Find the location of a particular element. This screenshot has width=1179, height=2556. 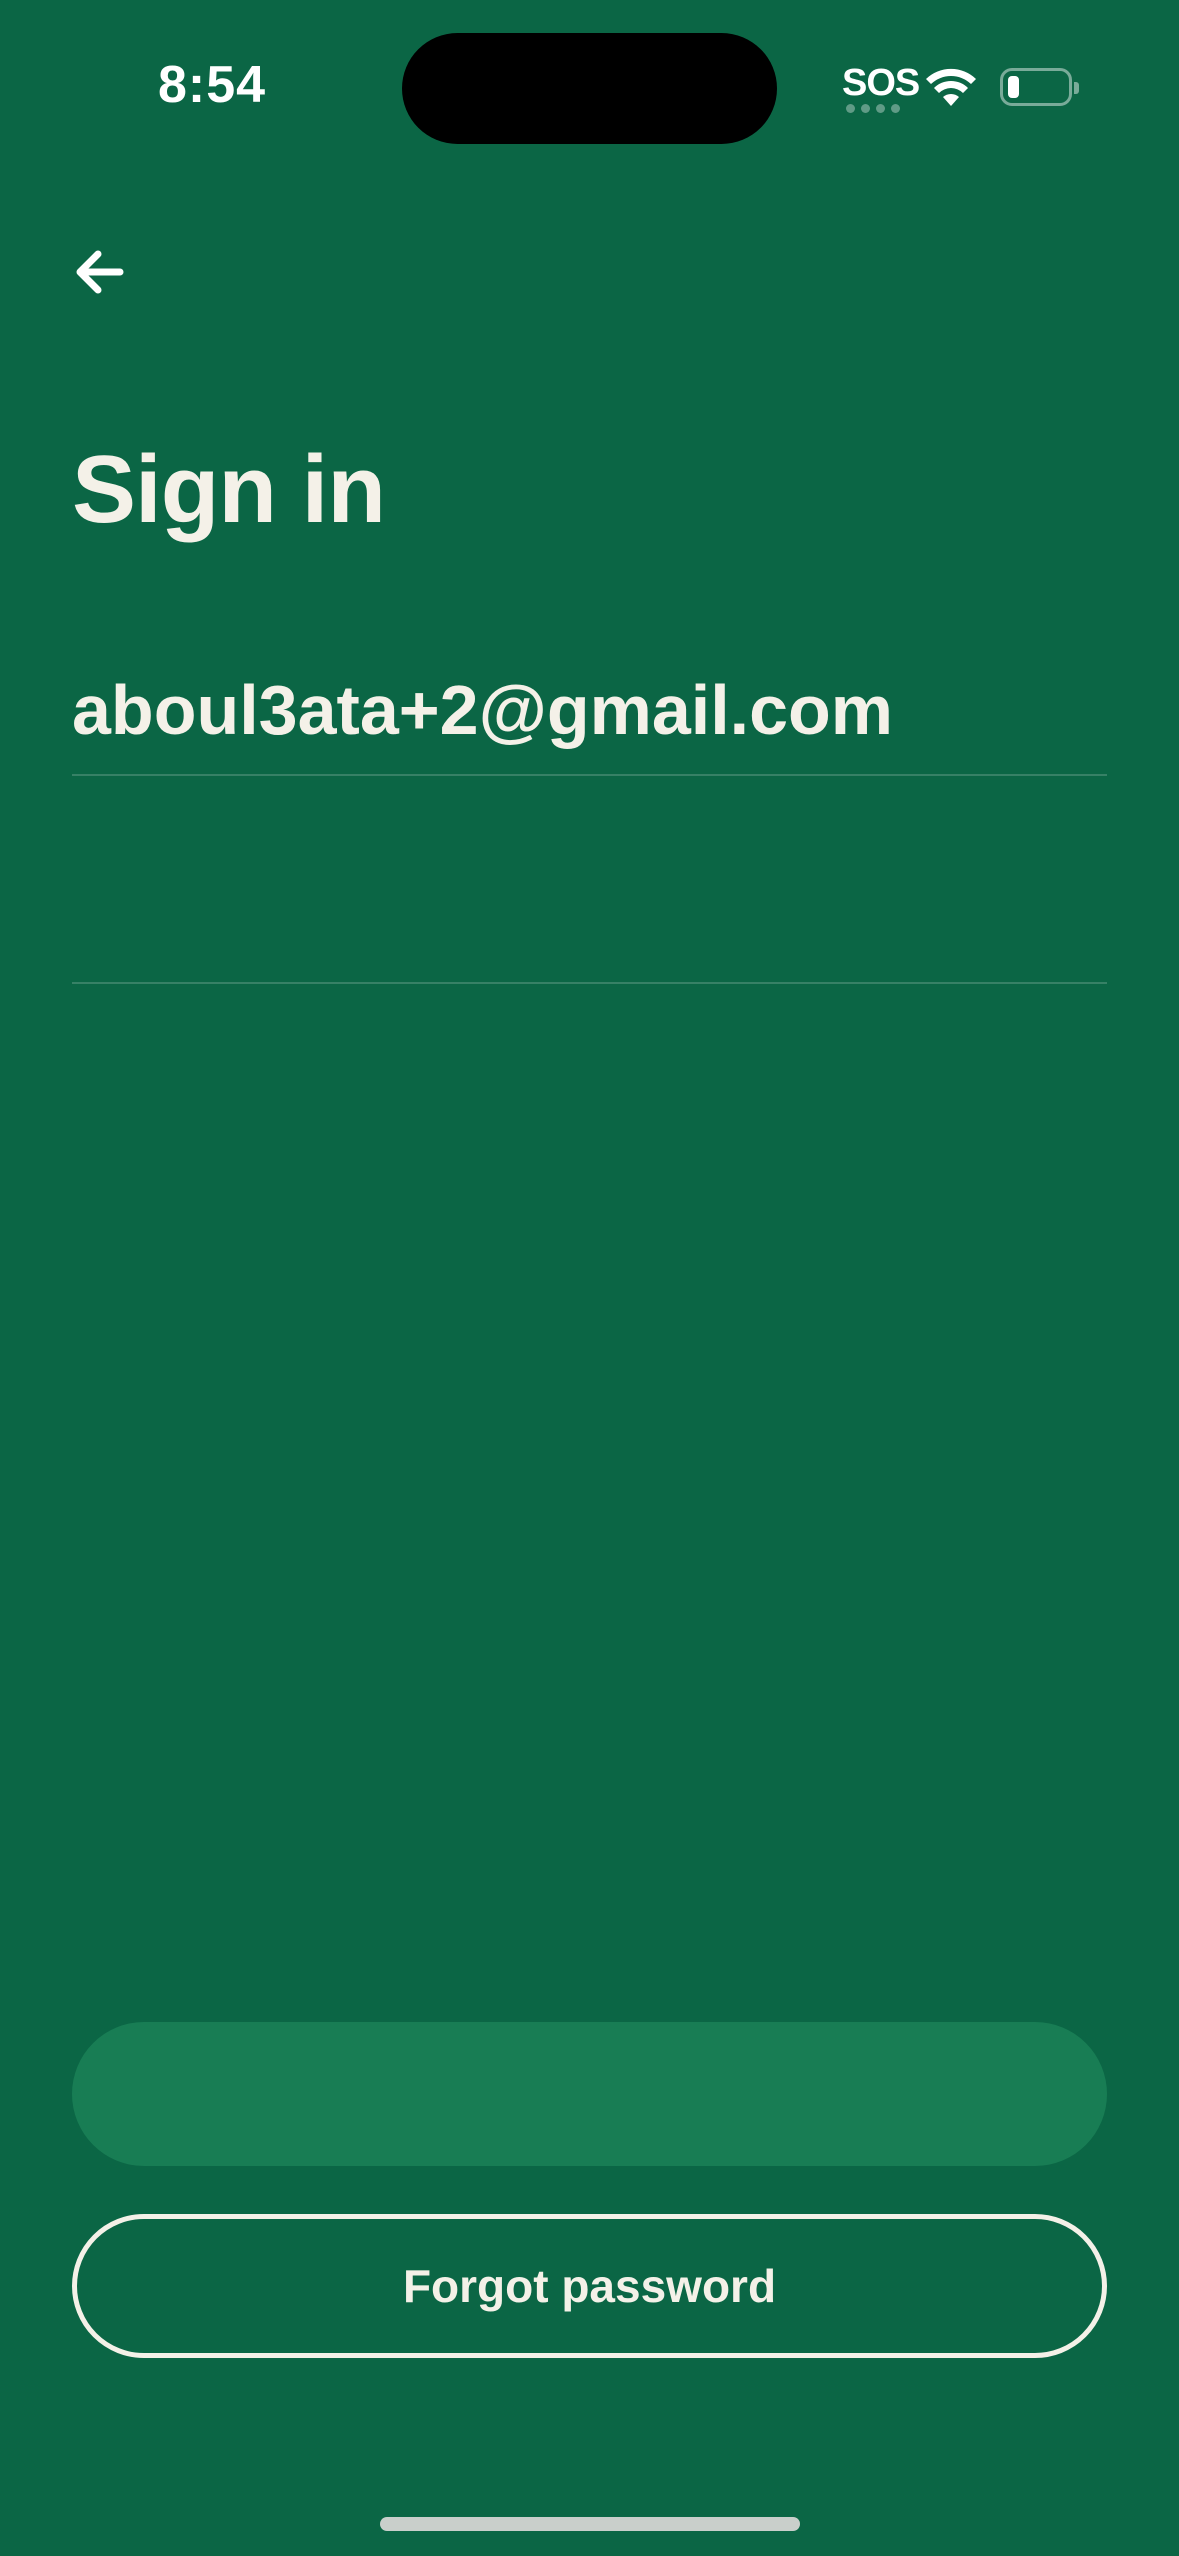

wifi-icon is located at coordinates (951, 87).